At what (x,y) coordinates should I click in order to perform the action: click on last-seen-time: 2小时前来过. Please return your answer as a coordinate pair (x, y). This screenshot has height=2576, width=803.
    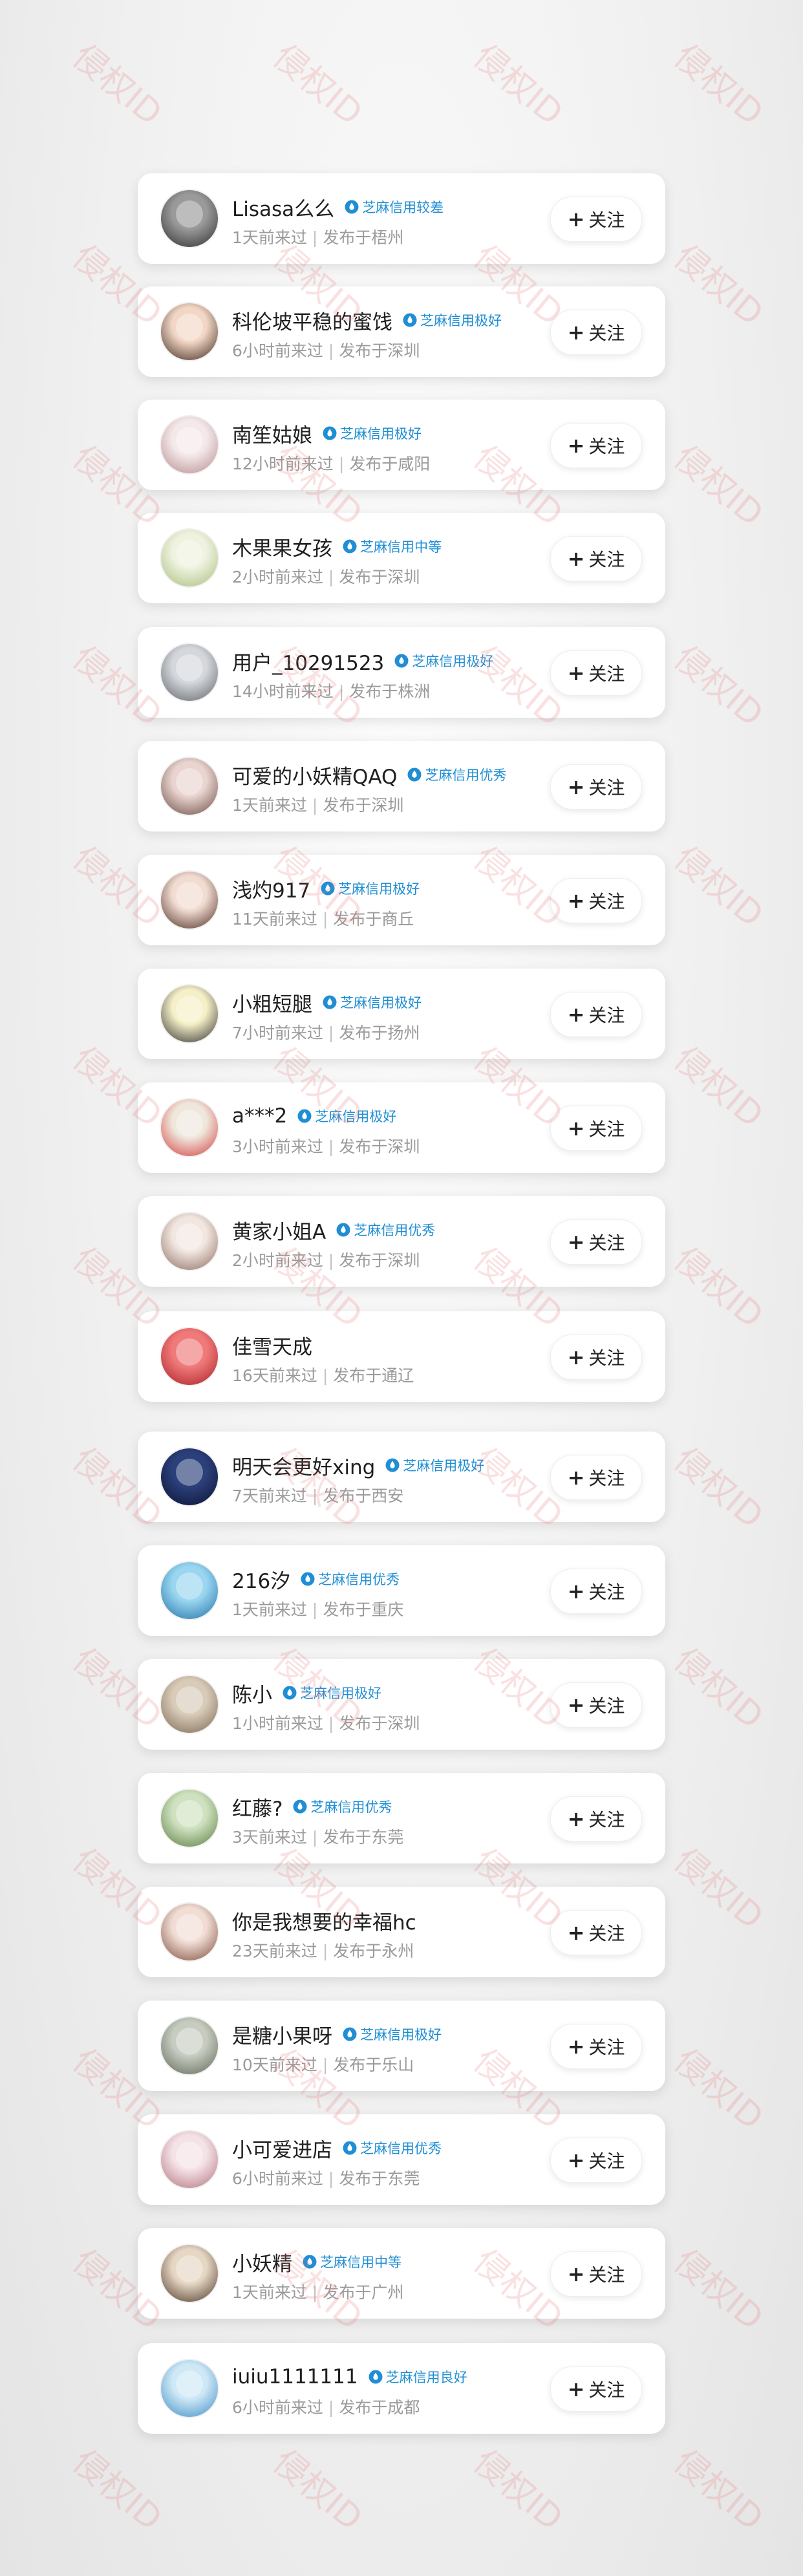
    Looking at the image, I should click on (277, 577).